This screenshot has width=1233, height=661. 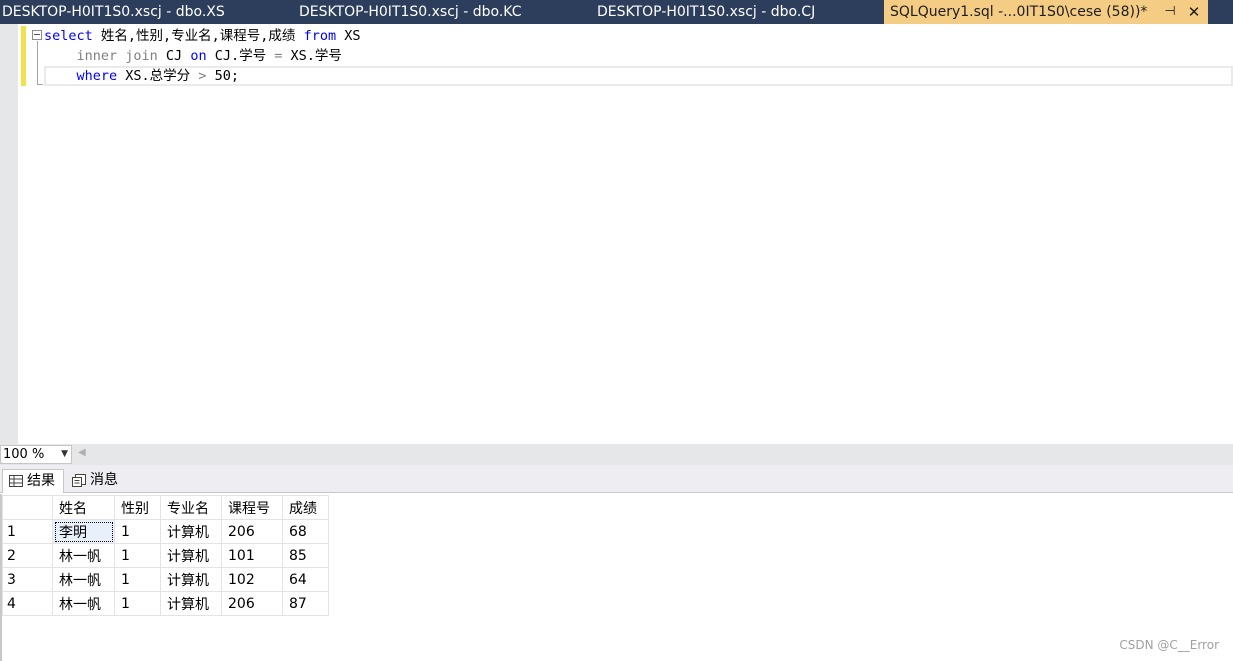 I want to click on row-number: 3, so click(x=27, y=579).